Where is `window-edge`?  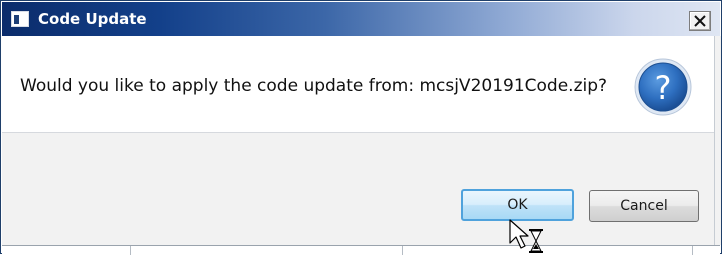 window-edge is located at coordinates (717, 140).